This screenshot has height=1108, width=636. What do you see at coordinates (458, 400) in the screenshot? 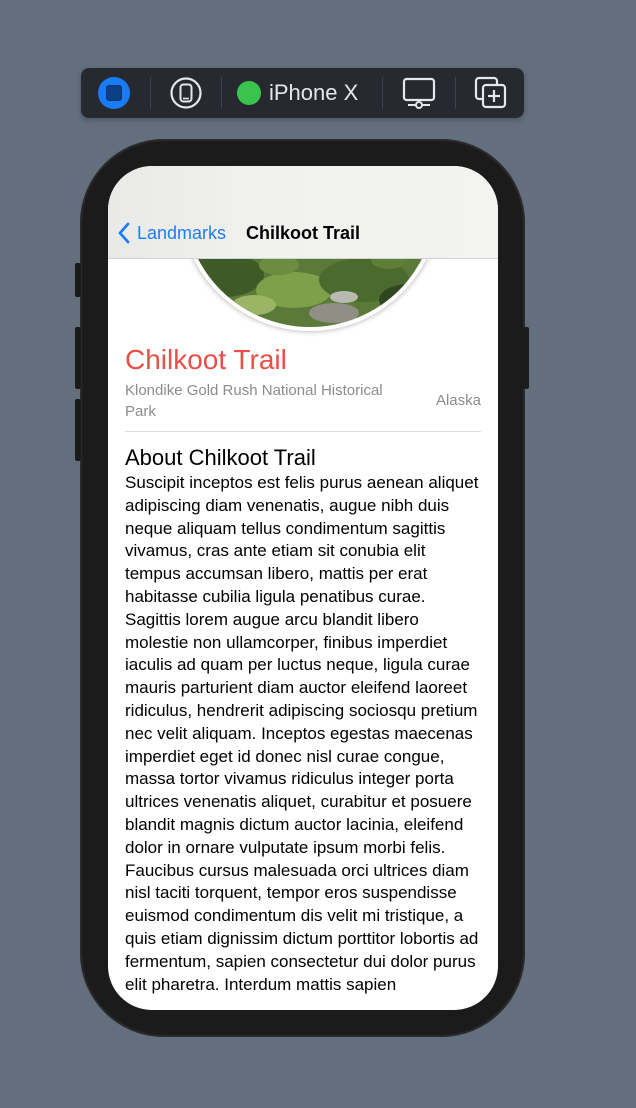
I see `state-name: Alaska` at bounding box center [458, 400].